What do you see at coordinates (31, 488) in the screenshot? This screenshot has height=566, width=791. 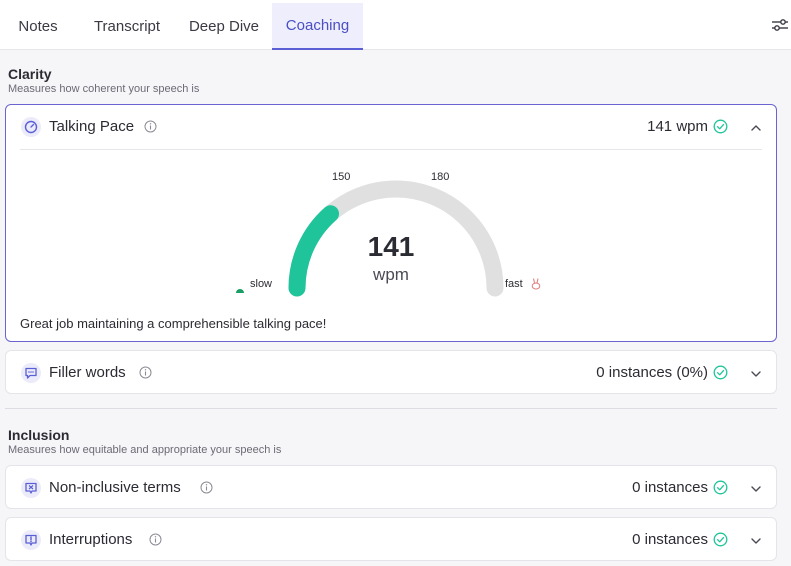 I see `flag-message-icon` at bounding box center [31, 488].